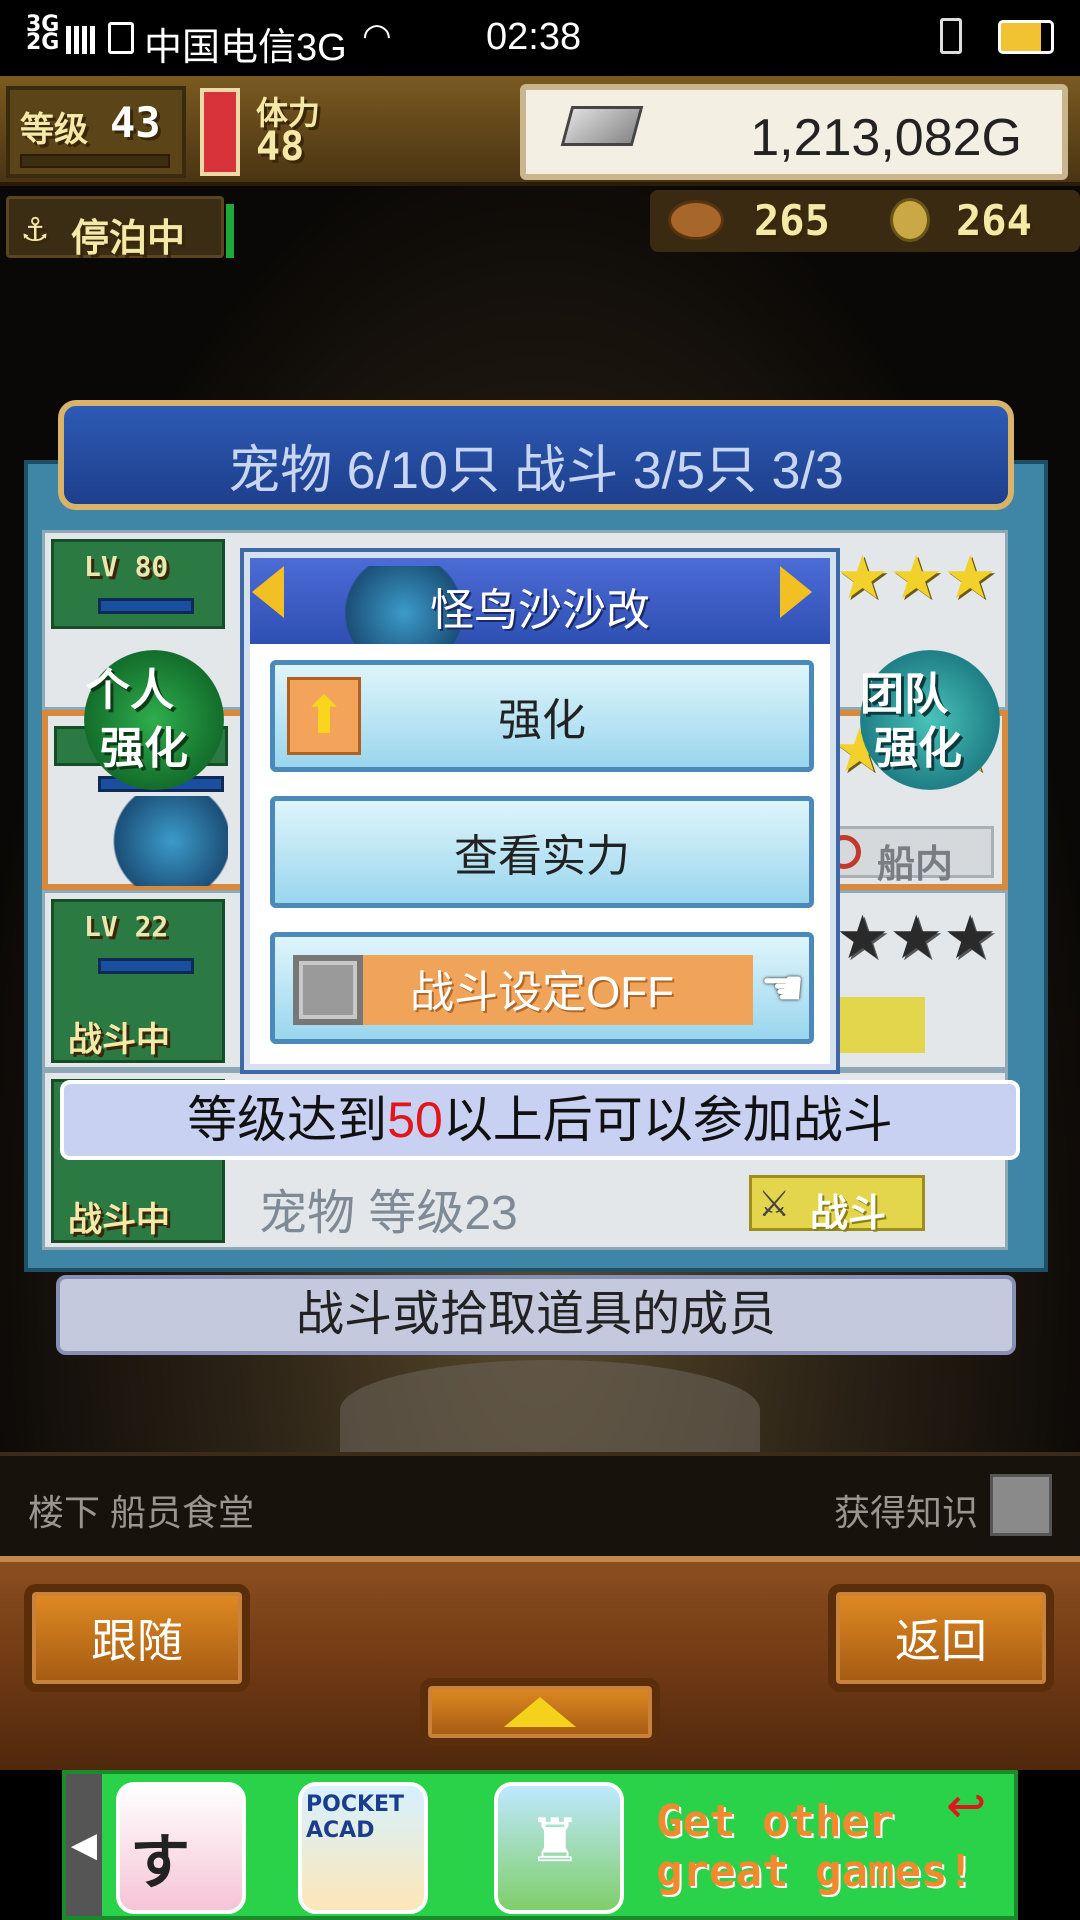  Describe the element at coordinates (81, 40) in the screenshot. I see `signal-icon` at that location.